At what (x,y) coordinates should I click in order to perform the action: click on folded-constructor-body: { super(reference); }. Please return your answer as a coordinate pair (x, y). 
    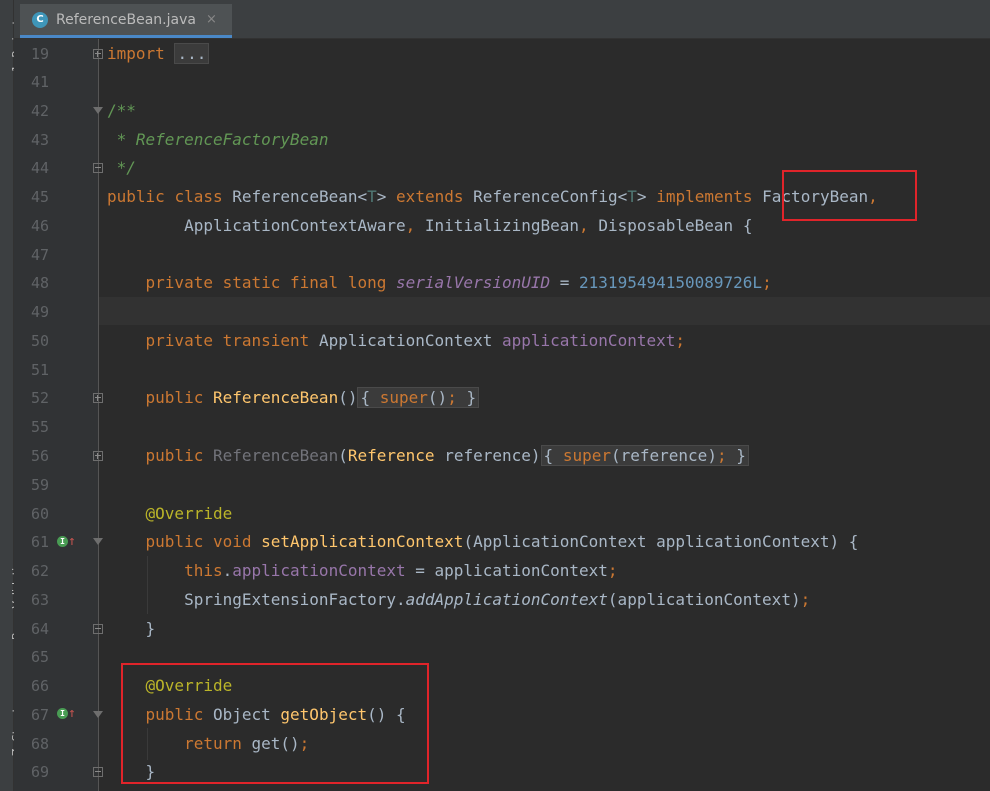
    Looking at the image, I should click on (644, 455).